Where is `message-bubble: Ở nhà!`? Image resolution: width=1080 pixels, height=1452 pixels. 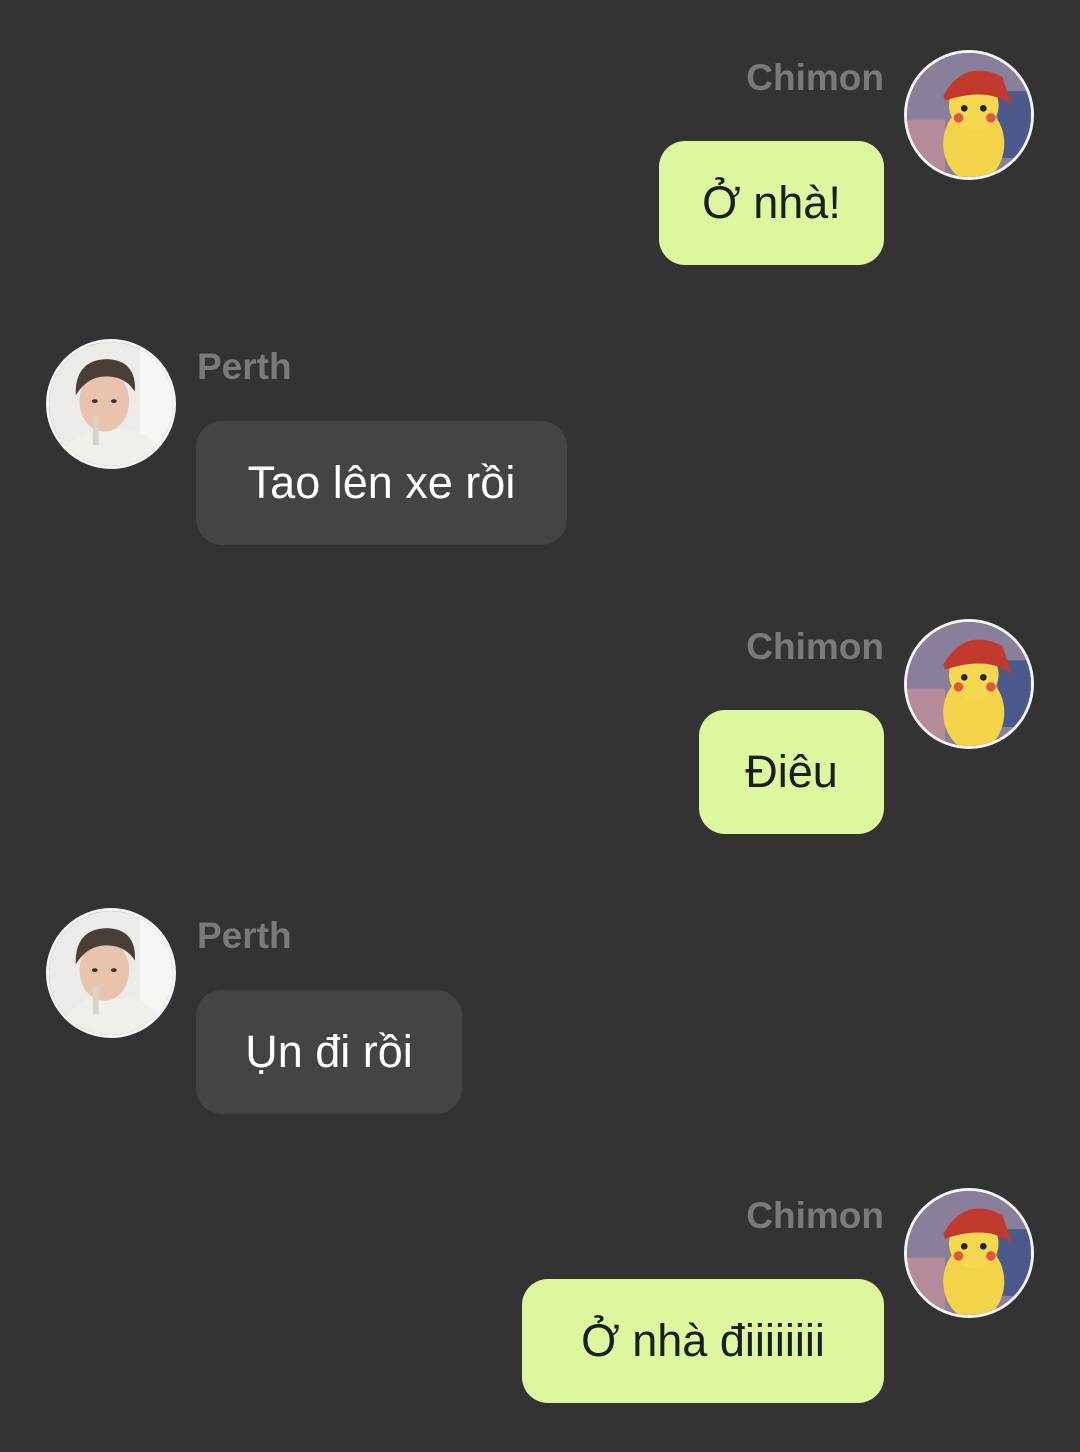 message-bubble: Ở nhà! is located at coordinates (771, 203).